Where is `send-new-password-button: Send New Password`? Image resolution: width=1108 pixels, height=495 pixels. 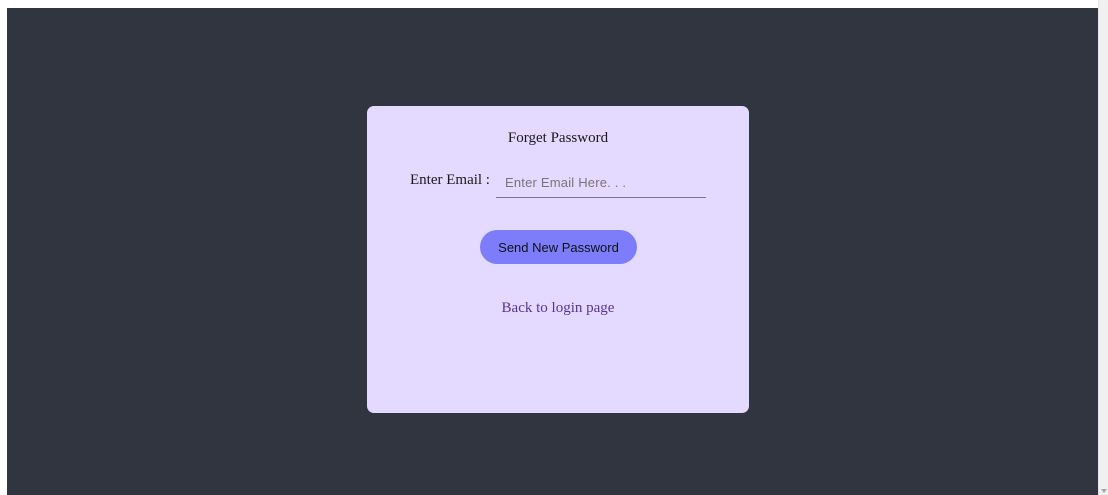
send-new-password-button: Send New Password is located at coordinates (558, 247).